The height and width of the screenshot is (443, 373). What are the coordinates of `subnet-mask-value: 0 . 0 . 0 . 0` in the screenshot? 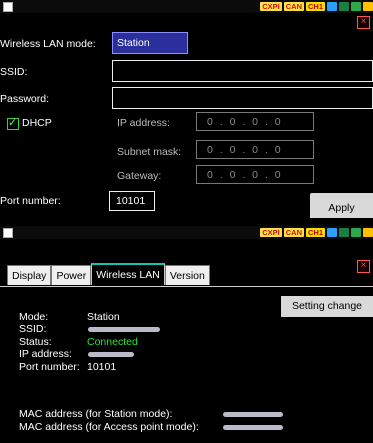 It's located at (245, 150).